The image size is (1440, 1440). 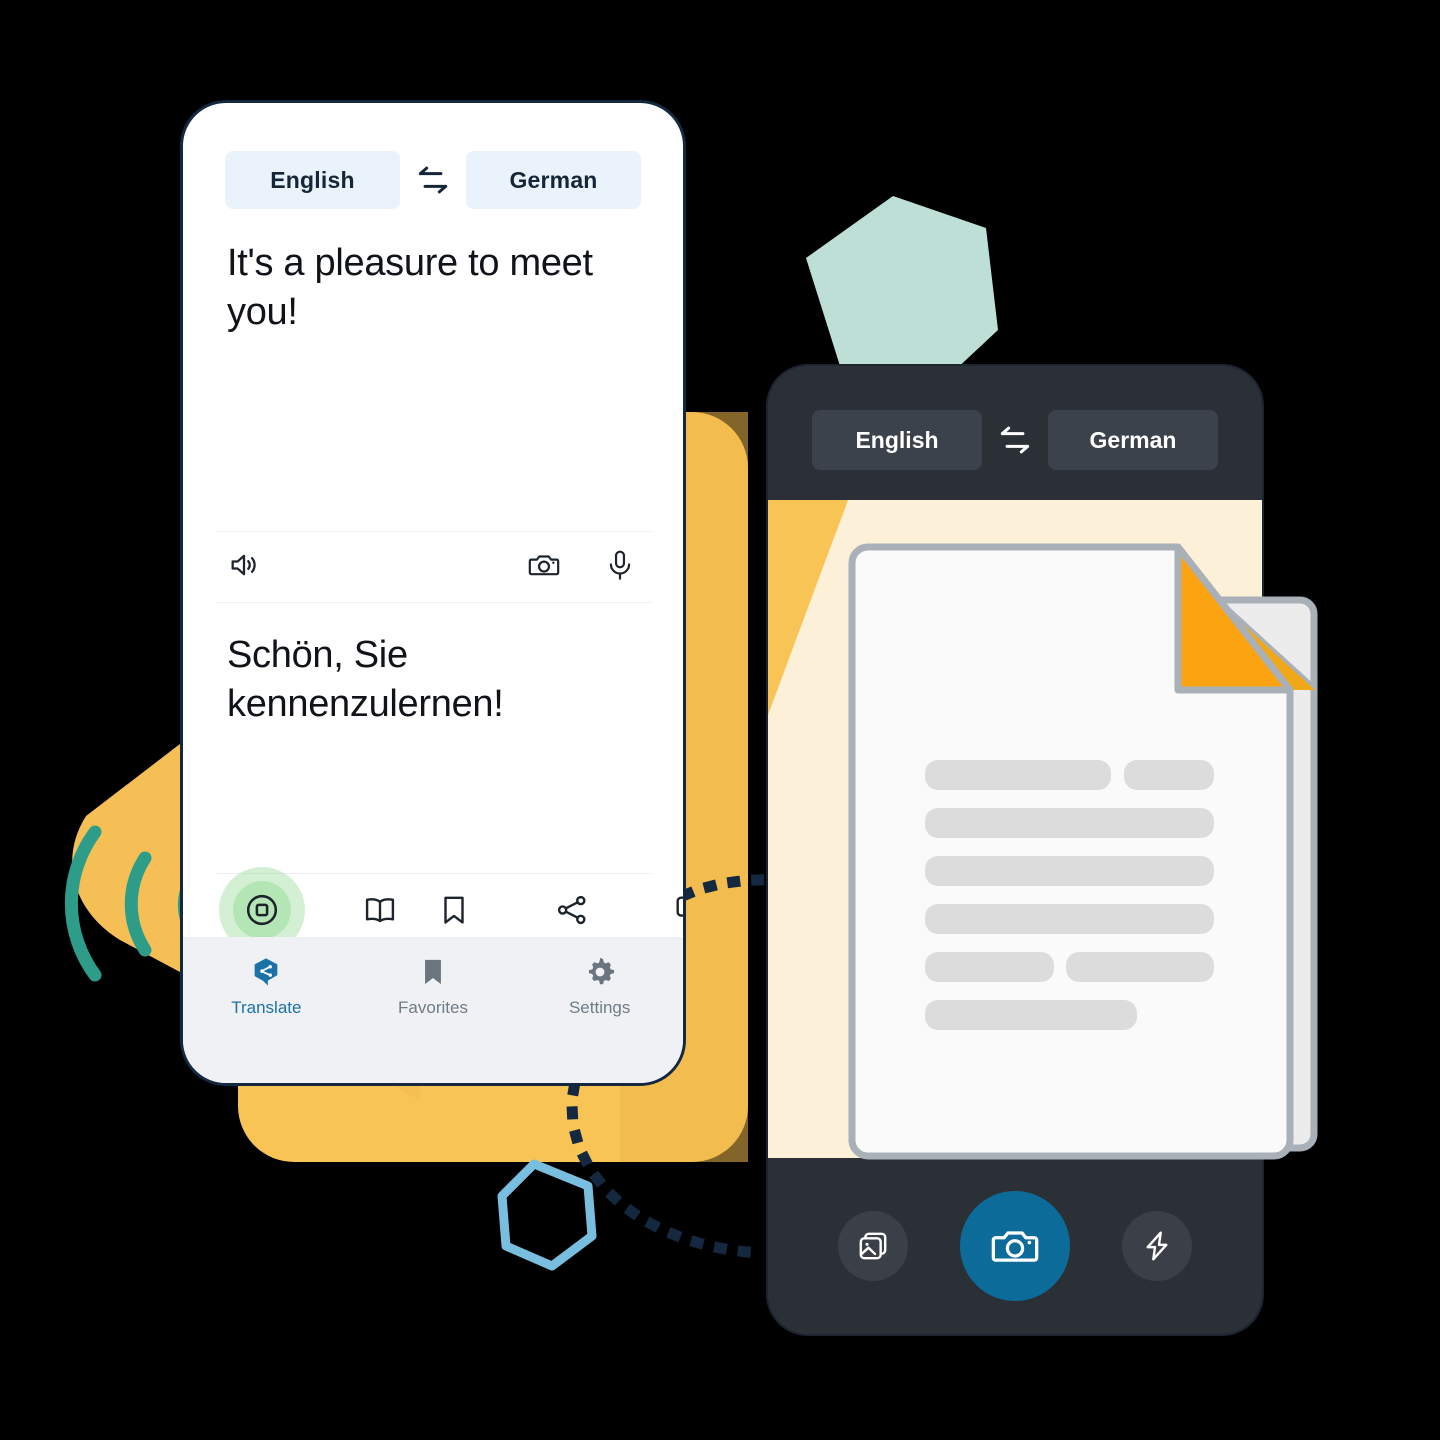 I want to click on scanned-document, so click(x=1083, y=851).